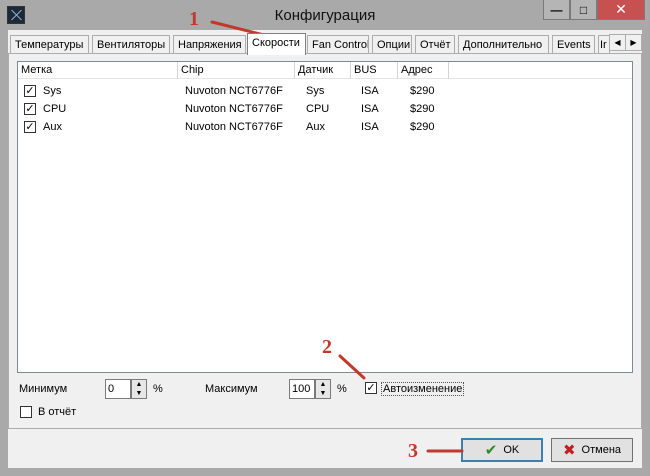  What do you see at coordinates (423, 70) in the screenshot?
I see `col-address: Адрес` at bounding box center [423, 70].